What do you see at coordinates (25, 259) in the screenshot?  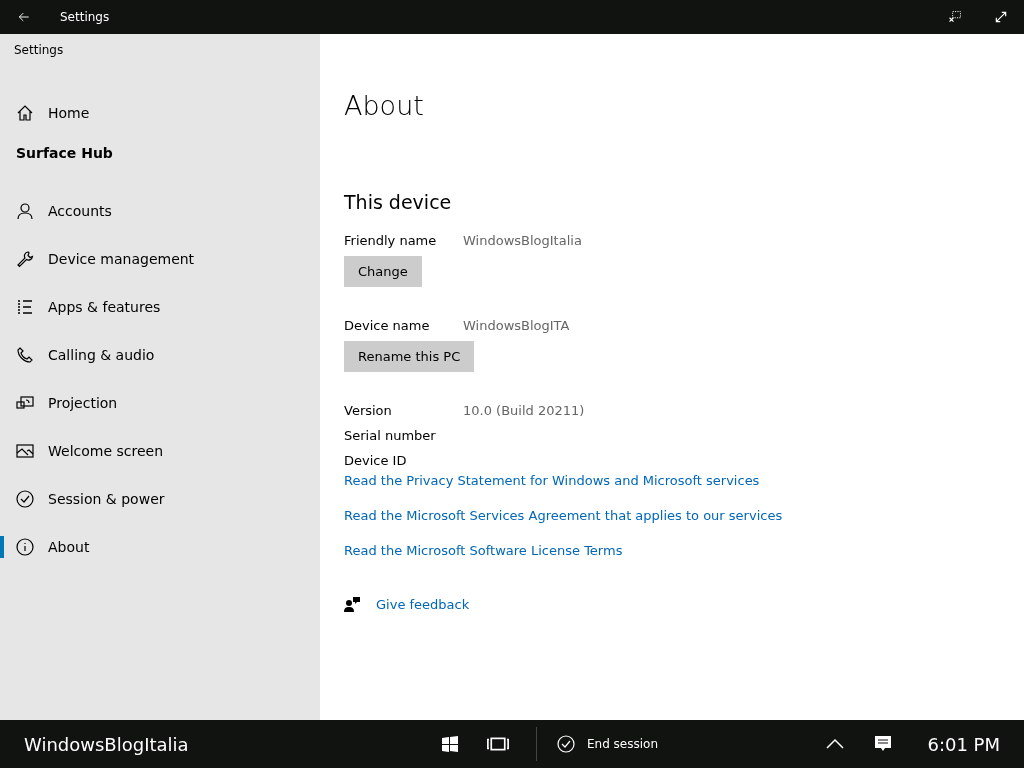 I see `wrench-icon` at bounding box center [25, 259].